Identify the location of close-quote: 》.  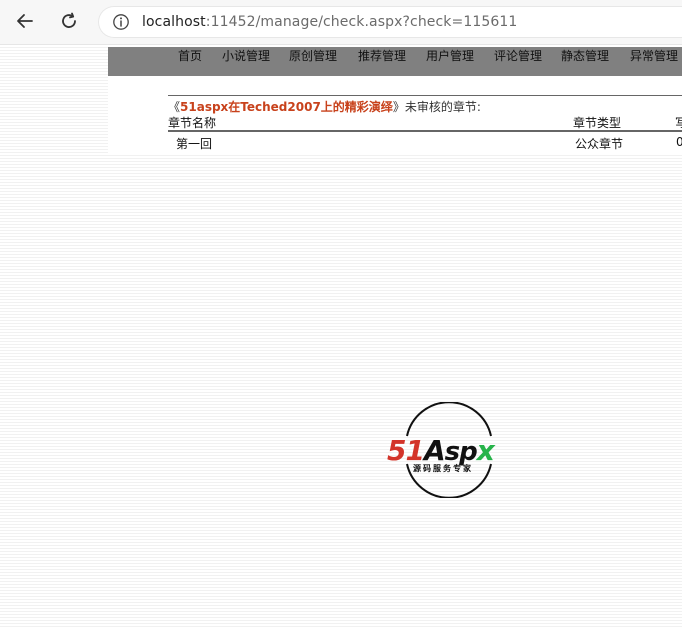
(398, 107).